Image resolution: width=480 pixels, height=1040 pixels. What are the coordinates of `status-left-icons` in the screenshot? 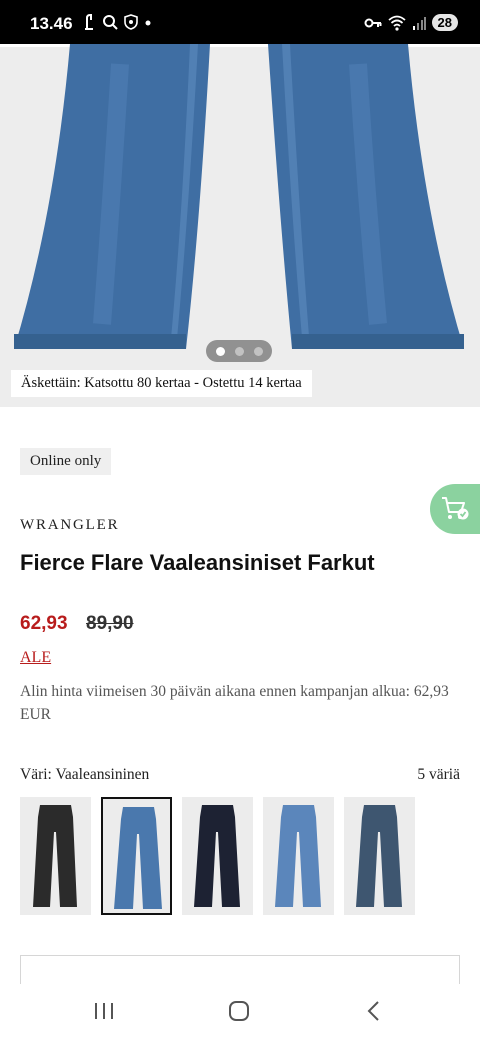 It's located at (117, 22).